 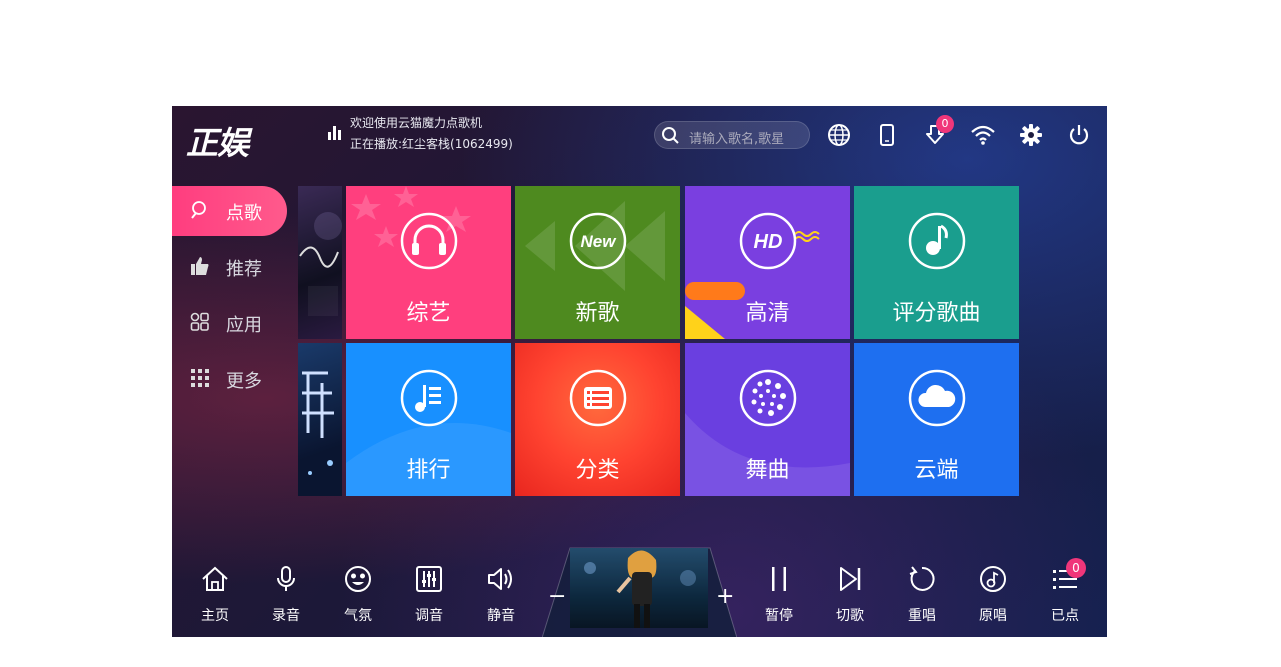 What do you see at coordinates (737, 139) in the screenshot?
I see `search-placeholder: 请输入歌名,歌星` at bounding box center [737, 139].